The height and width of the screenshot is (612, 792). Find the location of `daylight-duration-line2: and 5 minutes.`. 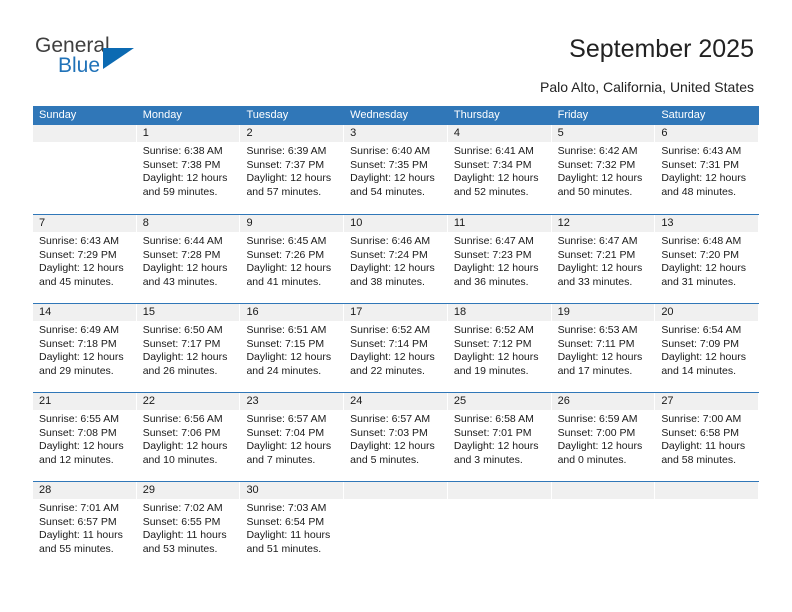

daylight-duration-line2: and 5 minutes. is located at coordinates (385, 459).